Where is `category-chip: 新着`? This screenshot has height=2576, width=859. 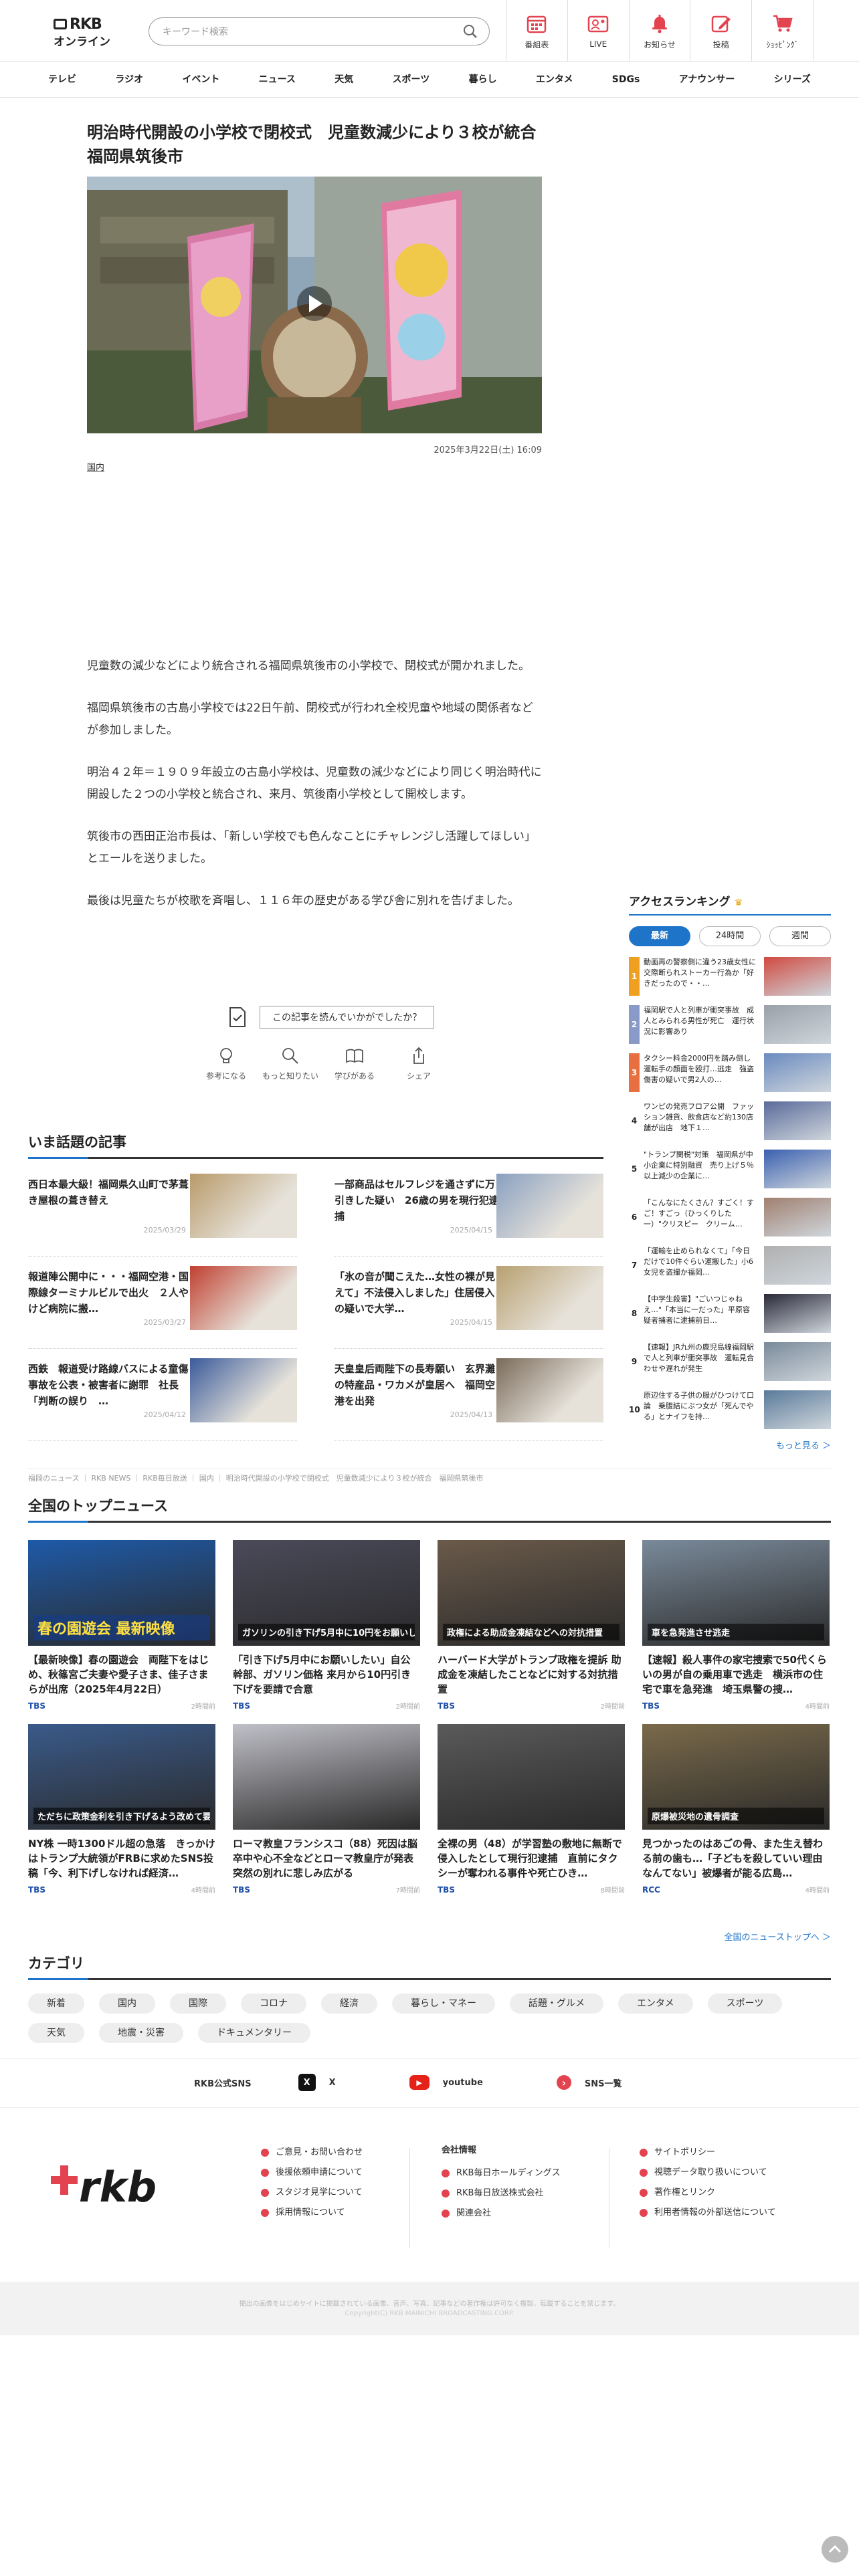 category-chip: 新着 is located at coordinates (56, 2004).